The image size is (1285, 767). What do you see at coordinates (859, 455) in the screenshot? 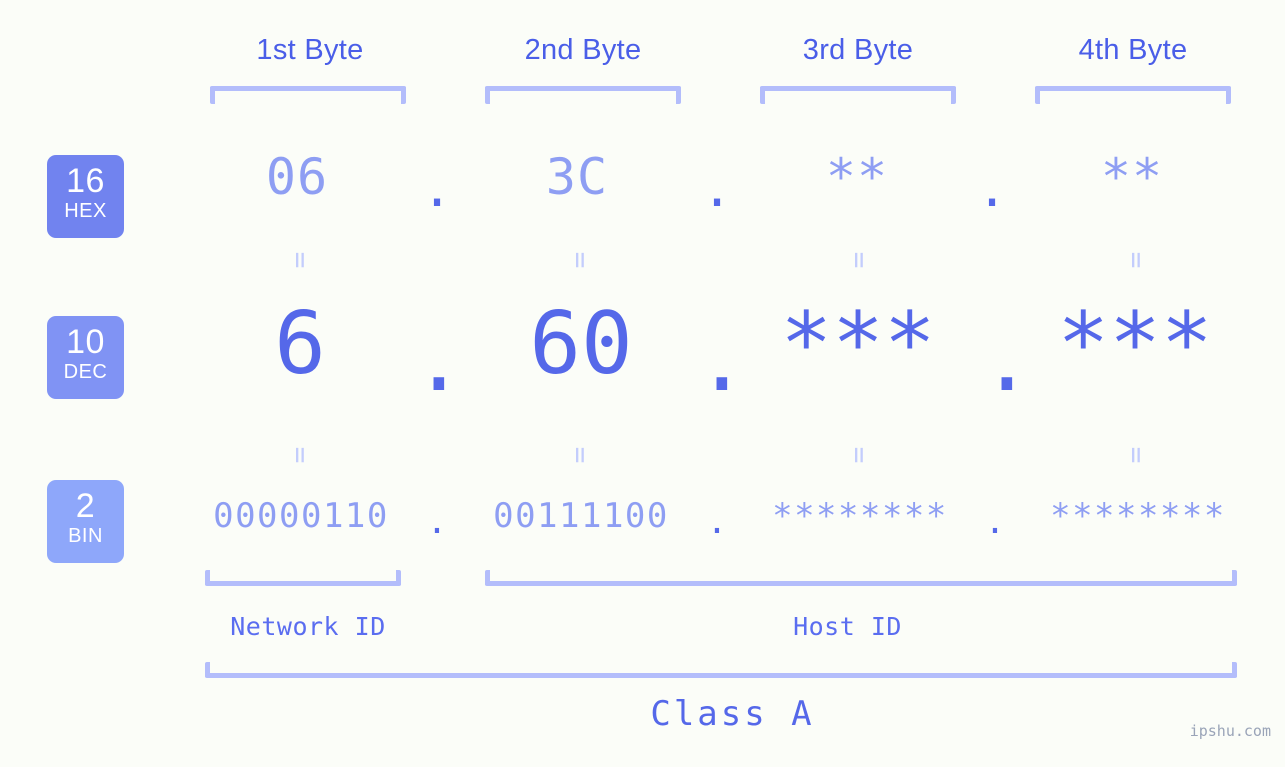
I see `equals-mark-2-3: =` at bounding box center [859, 455].